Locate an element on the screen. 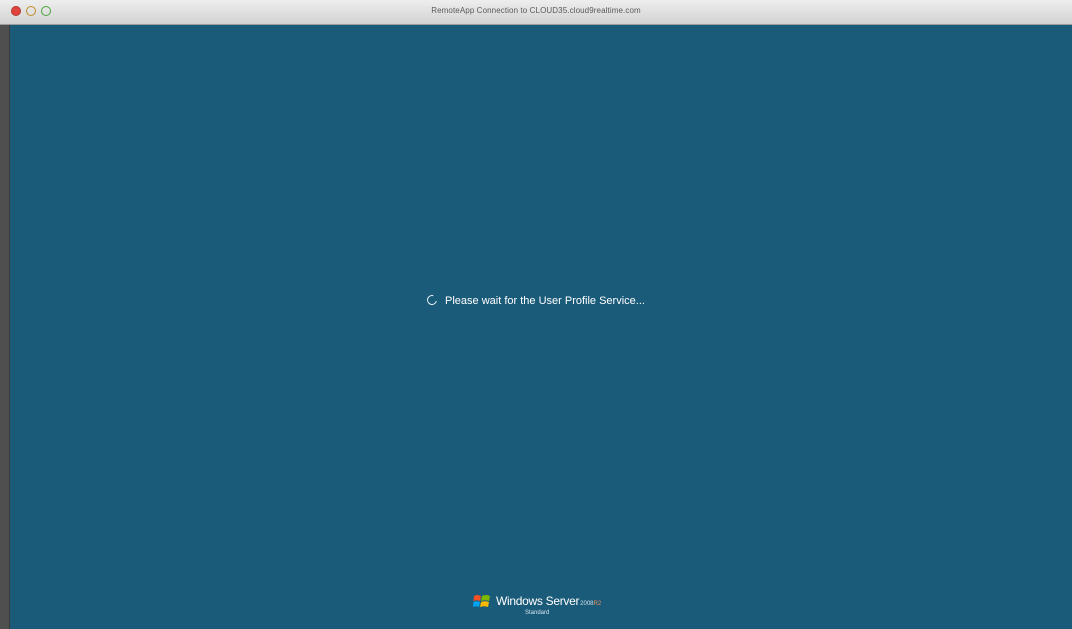  product-version: 2008R2 is located at coordinates (590, 604).